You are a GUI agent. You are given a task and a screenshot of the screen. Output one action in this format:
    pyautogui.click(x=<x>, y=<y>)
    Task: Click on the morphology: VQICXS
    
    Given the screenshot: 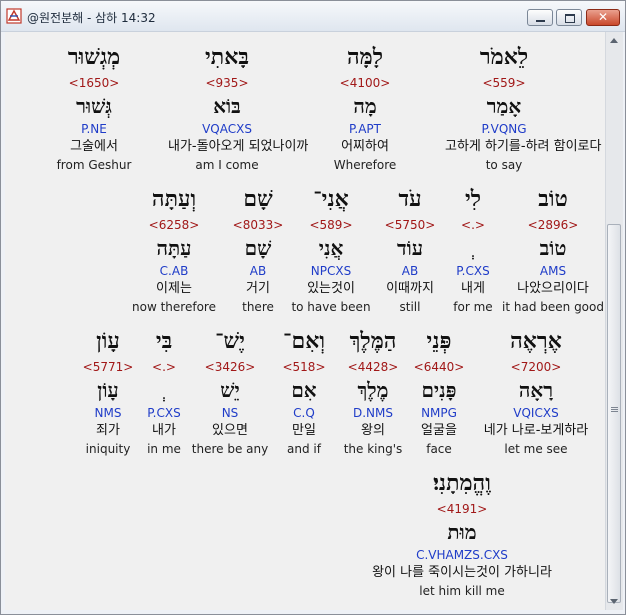 What is the action you would take?
    pyautogui.click(x=536, y=413)
    